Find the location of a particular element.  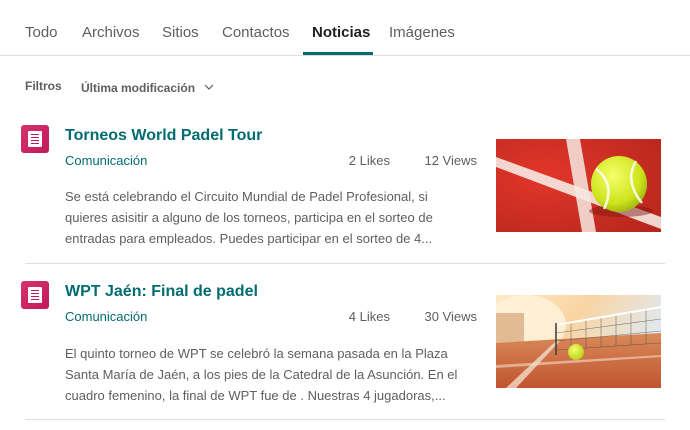

tab-sitios: Sitios is located at coordinates (180, 32).